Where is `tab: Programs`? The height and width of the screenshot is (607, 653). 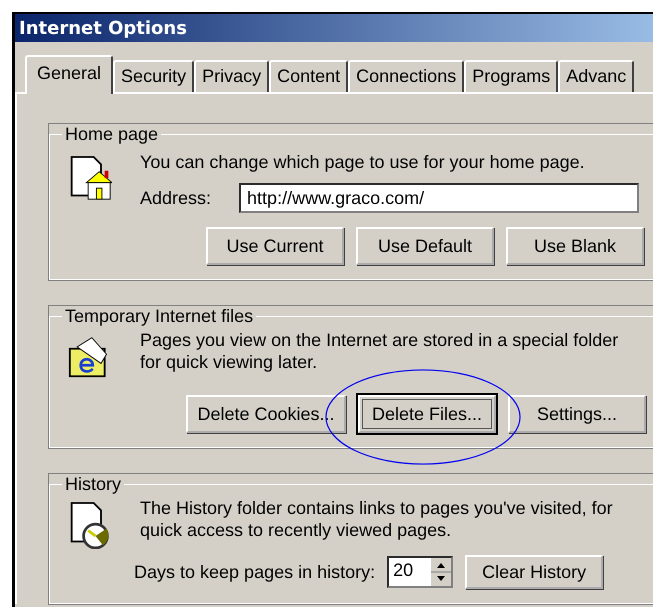 tab: Programs is located at coordinates (511, 76).